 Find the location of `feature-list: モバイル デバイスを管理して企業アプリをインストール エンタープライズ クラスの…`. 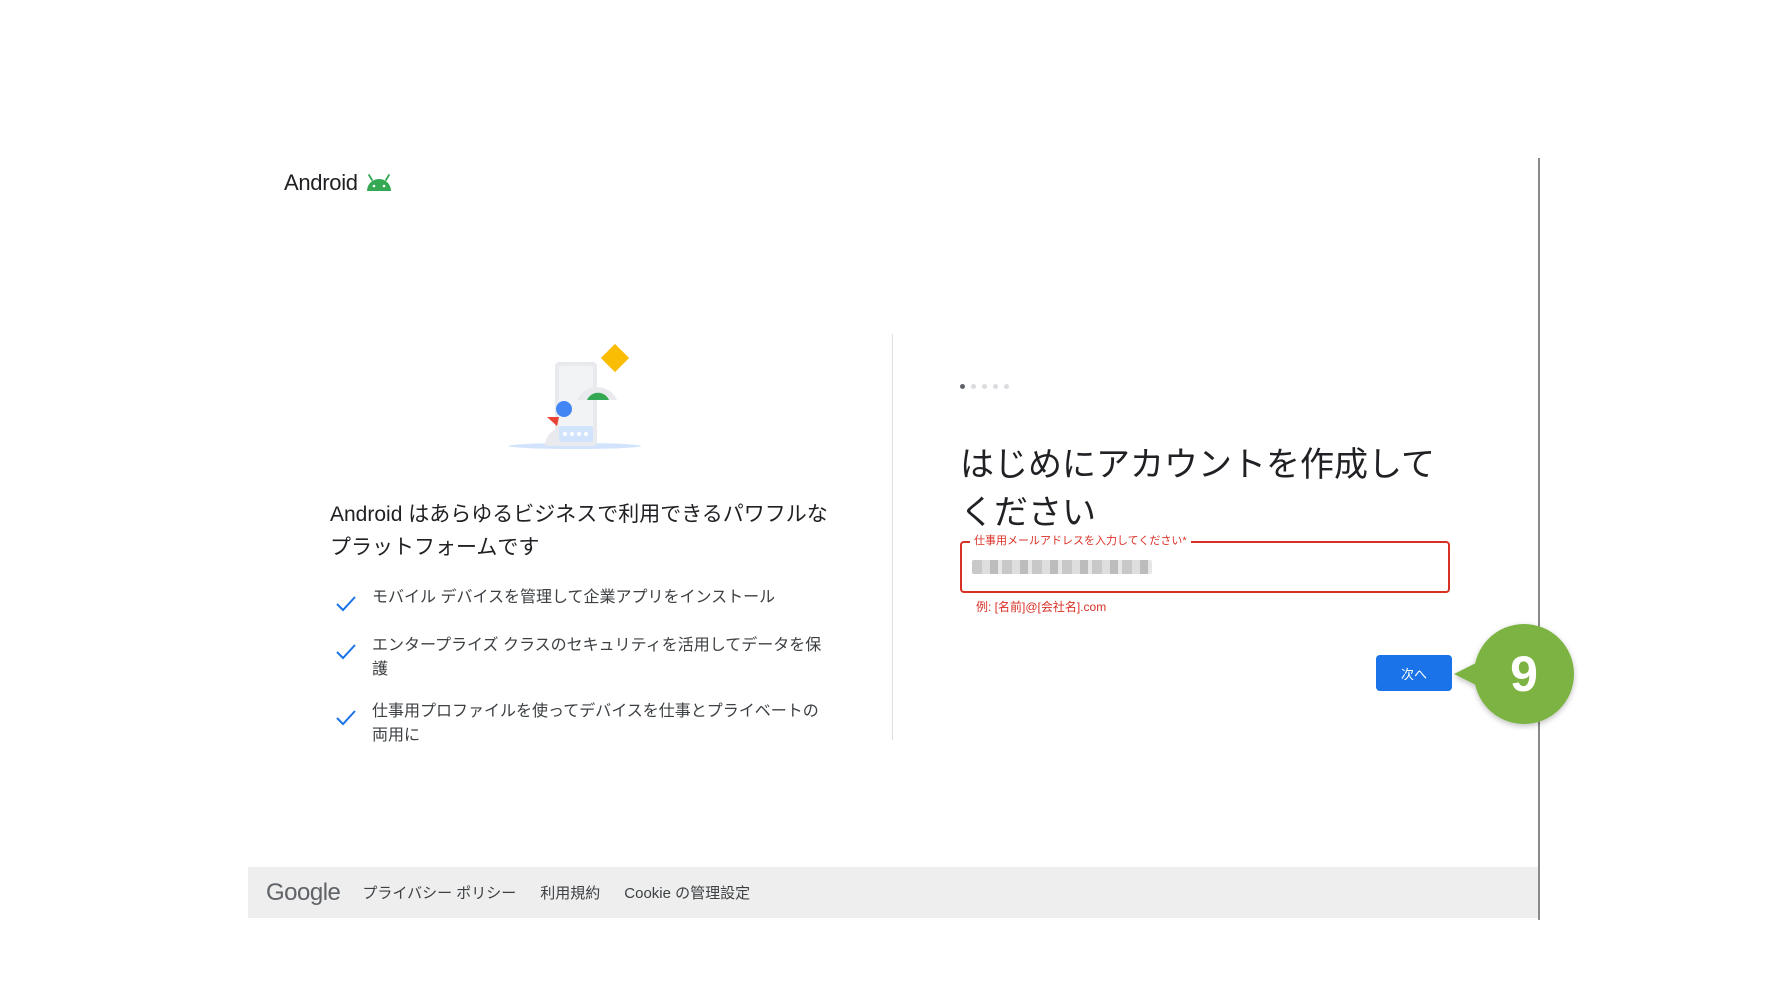

feature-list: モバイル デバイスを管理して企業アプリをインストール エンタープライズ クラスの… is located at coordinates (579, 676).